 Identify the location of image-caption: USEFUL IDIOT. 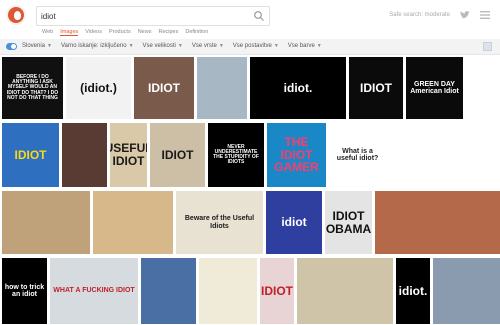
(128, 154).